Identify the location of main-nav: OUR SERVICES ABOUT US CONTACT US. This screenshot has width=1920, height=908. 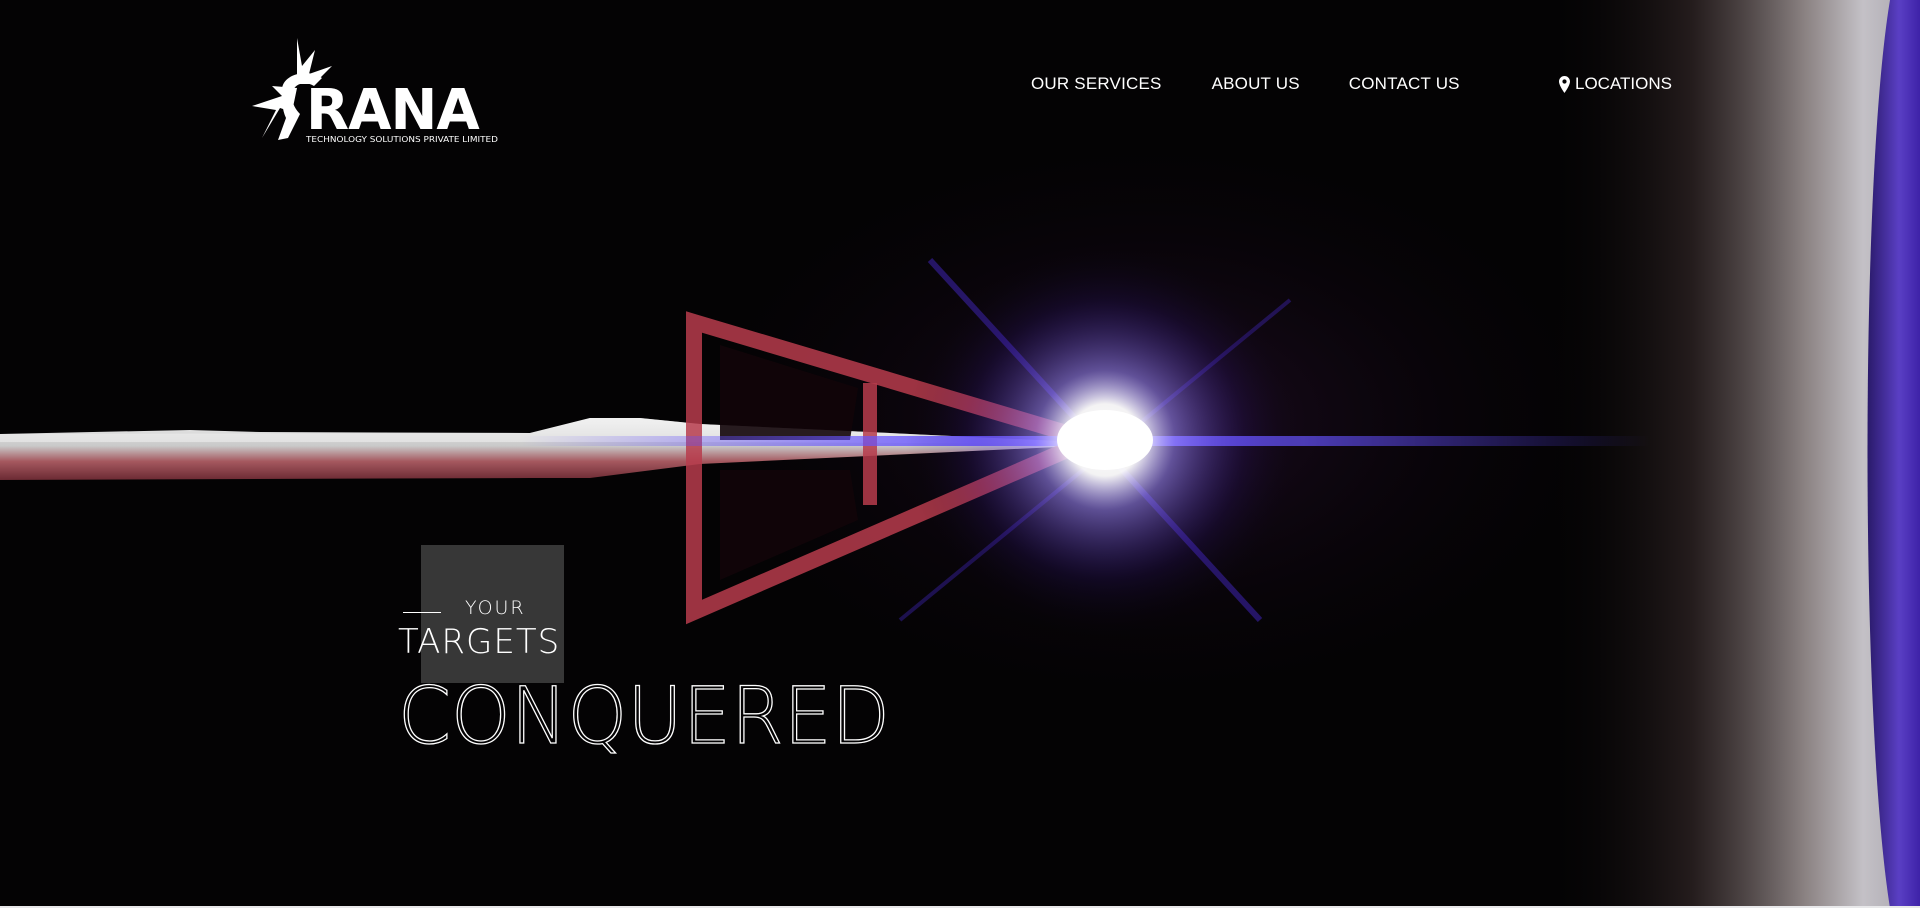
(1245, 84).